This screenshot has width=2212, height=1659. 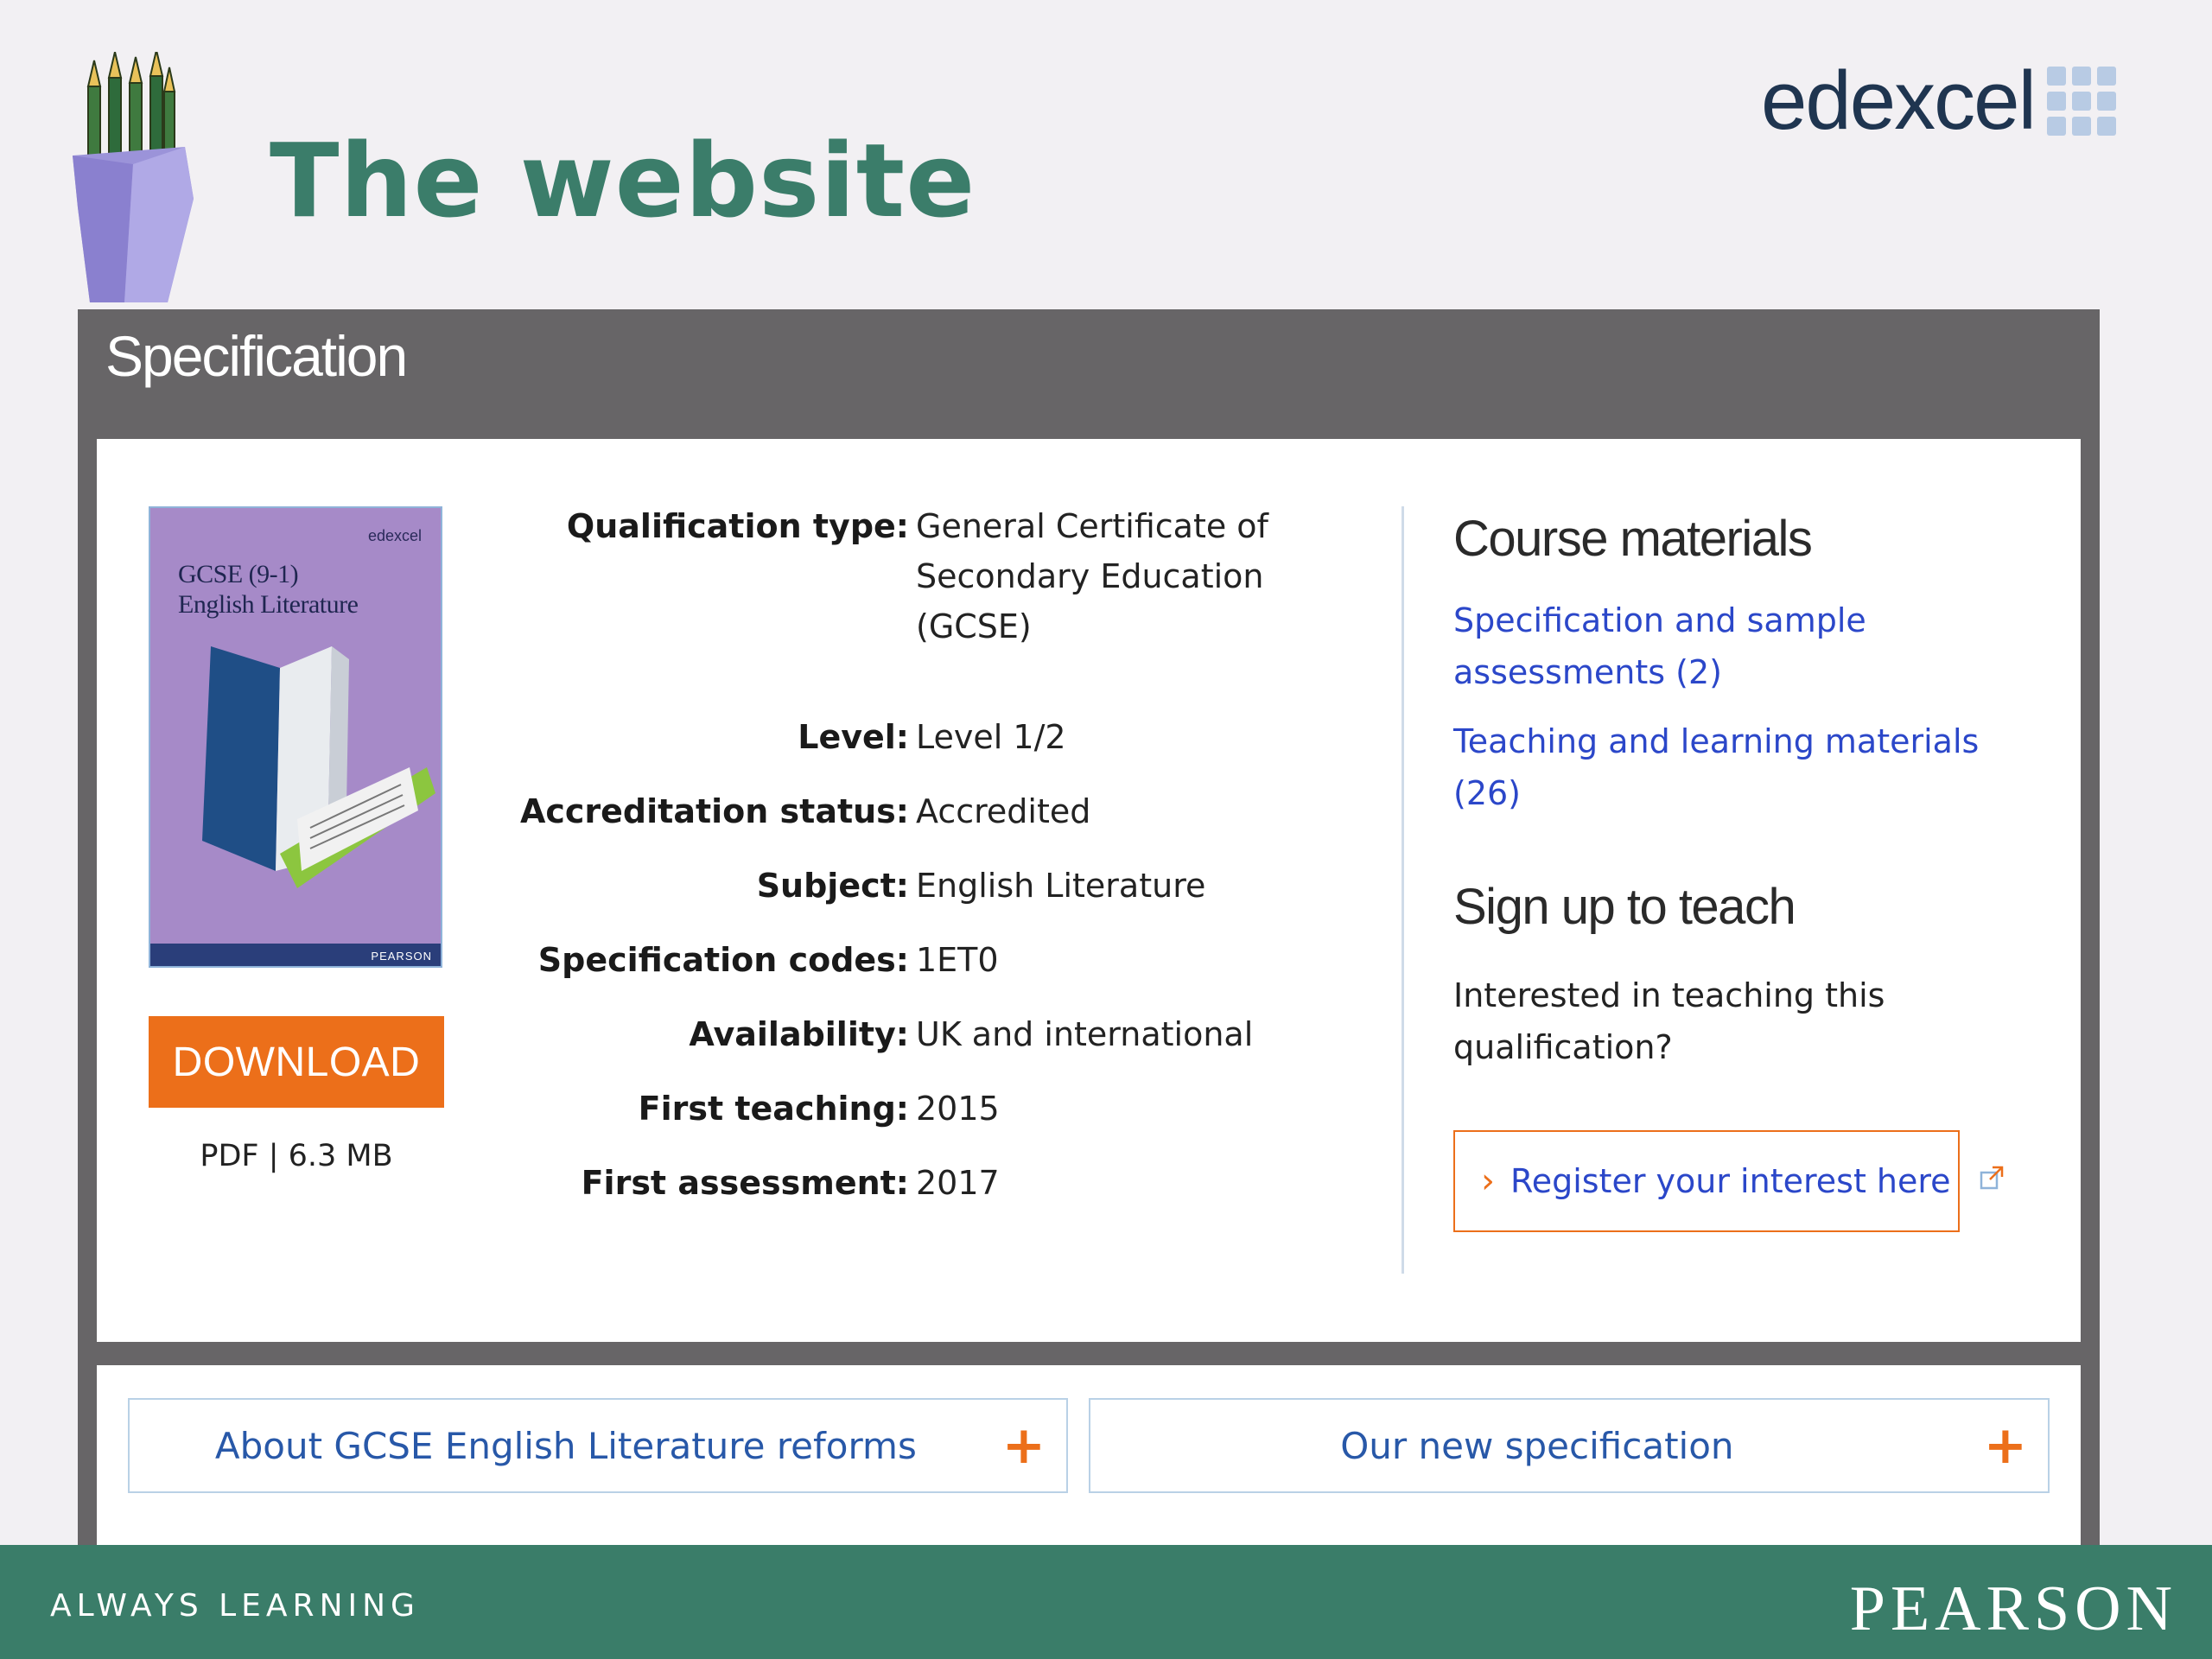 What do you see at coordinates (1730, 1181) in the screenshot?
I see `register-interest-label: Register your interest here` at bounding box center [1730, 1181].